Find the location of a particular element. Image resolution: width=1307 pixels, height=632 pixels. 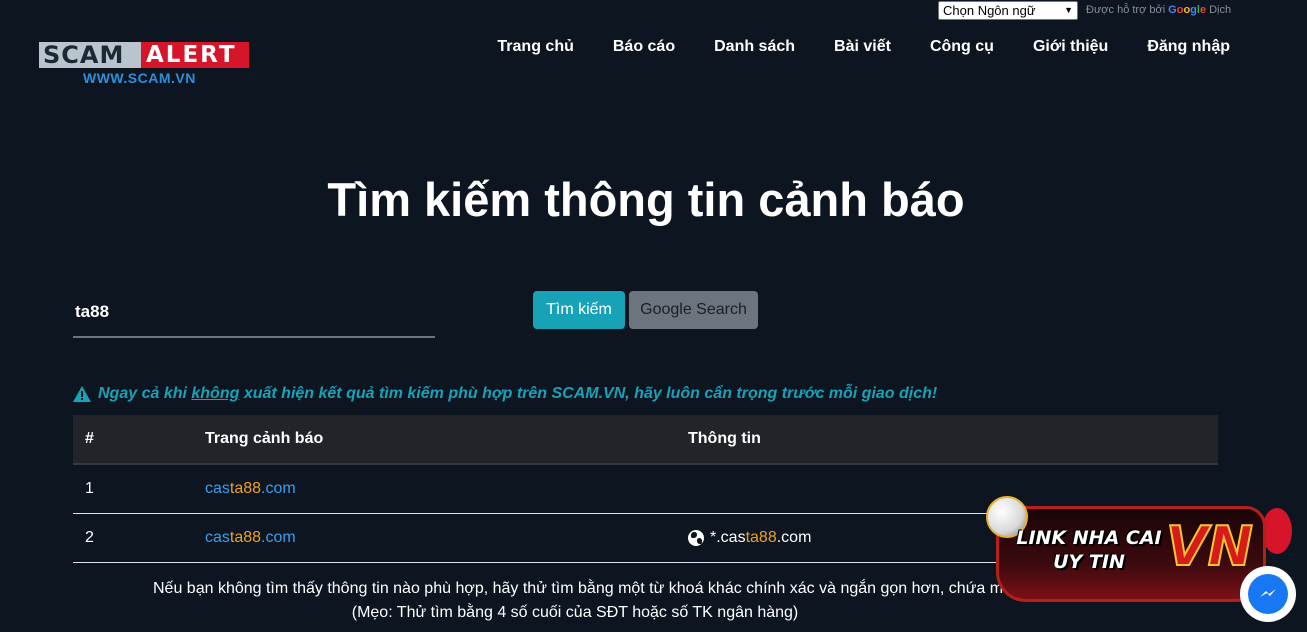

header-number: # is located at coordinates (89, 438).